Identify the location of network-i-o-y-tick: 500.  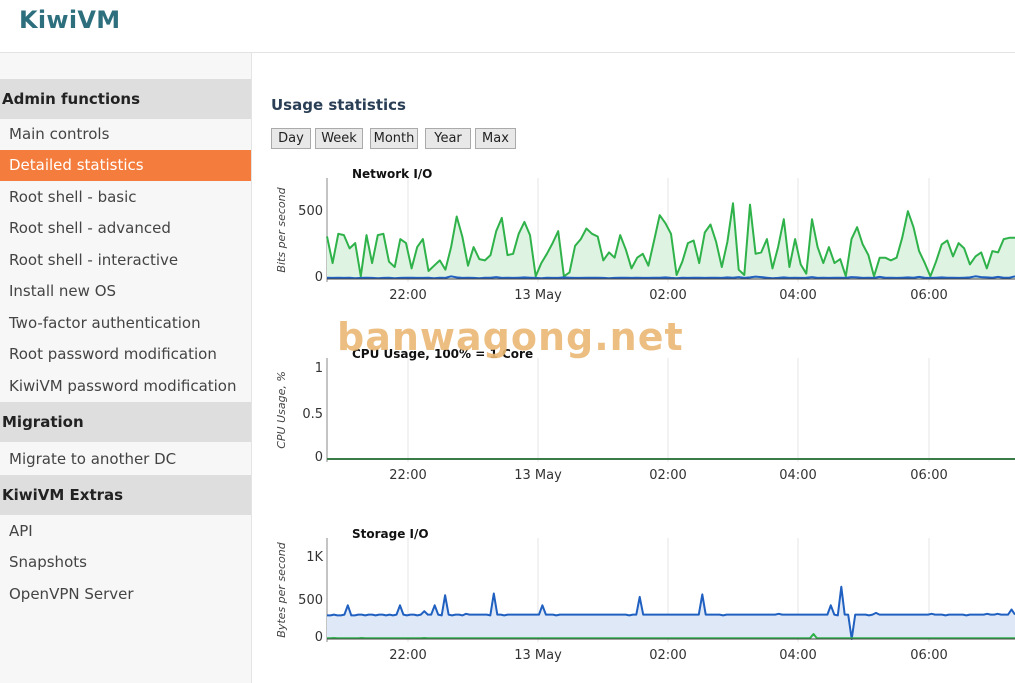
(310, 211).